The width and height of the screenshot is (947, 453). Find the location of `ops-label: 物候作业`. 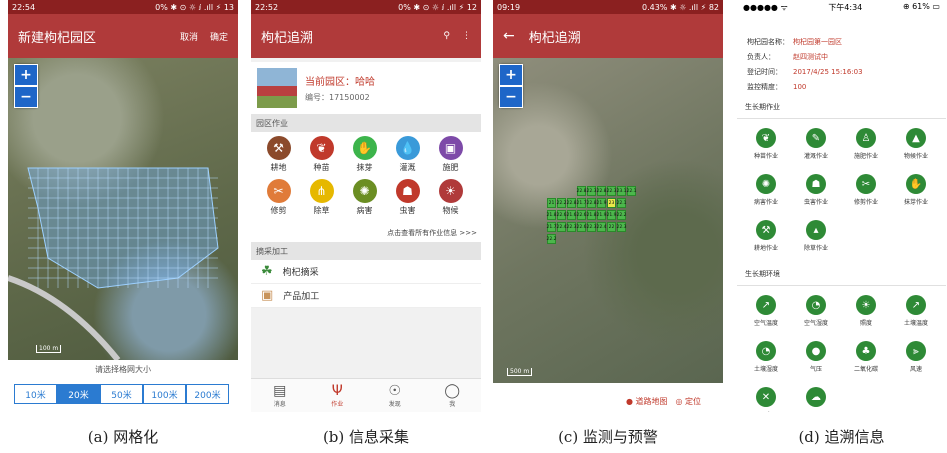

ops-label: 物候作业 is located at coordinates (915, 156).